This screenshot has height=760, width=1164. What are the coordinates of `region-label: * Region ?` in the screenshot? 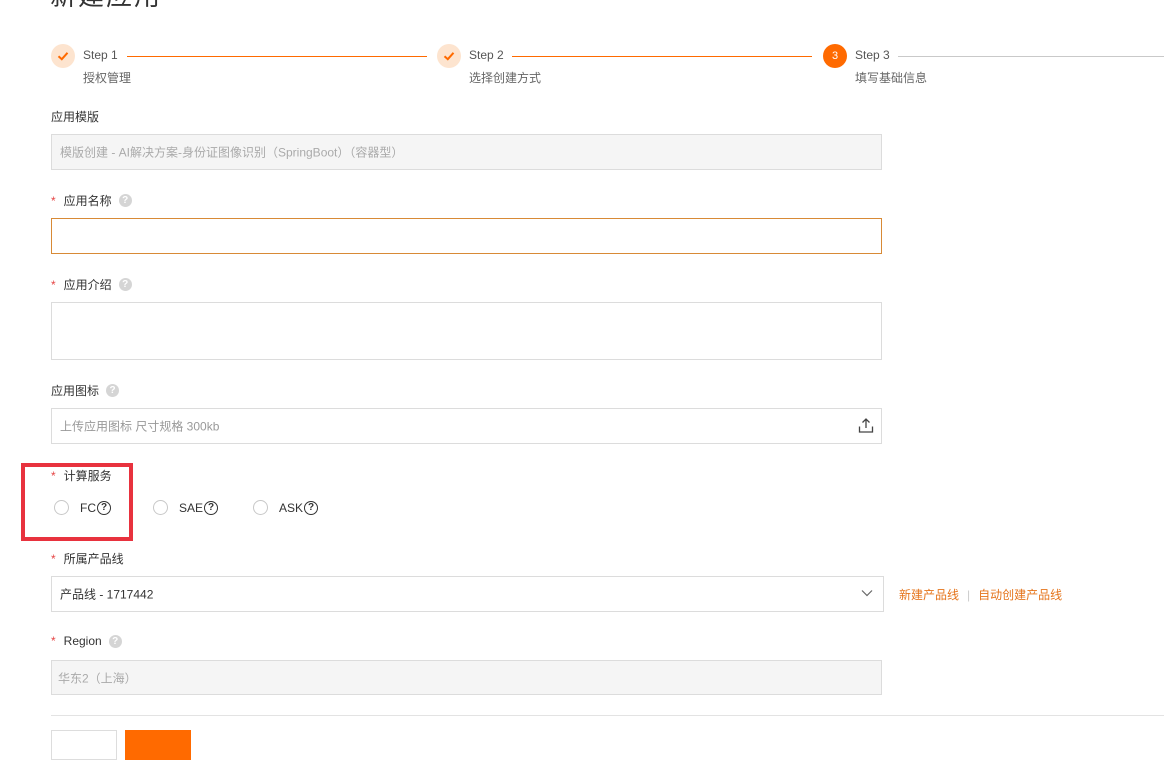 It's located at (86, 641).